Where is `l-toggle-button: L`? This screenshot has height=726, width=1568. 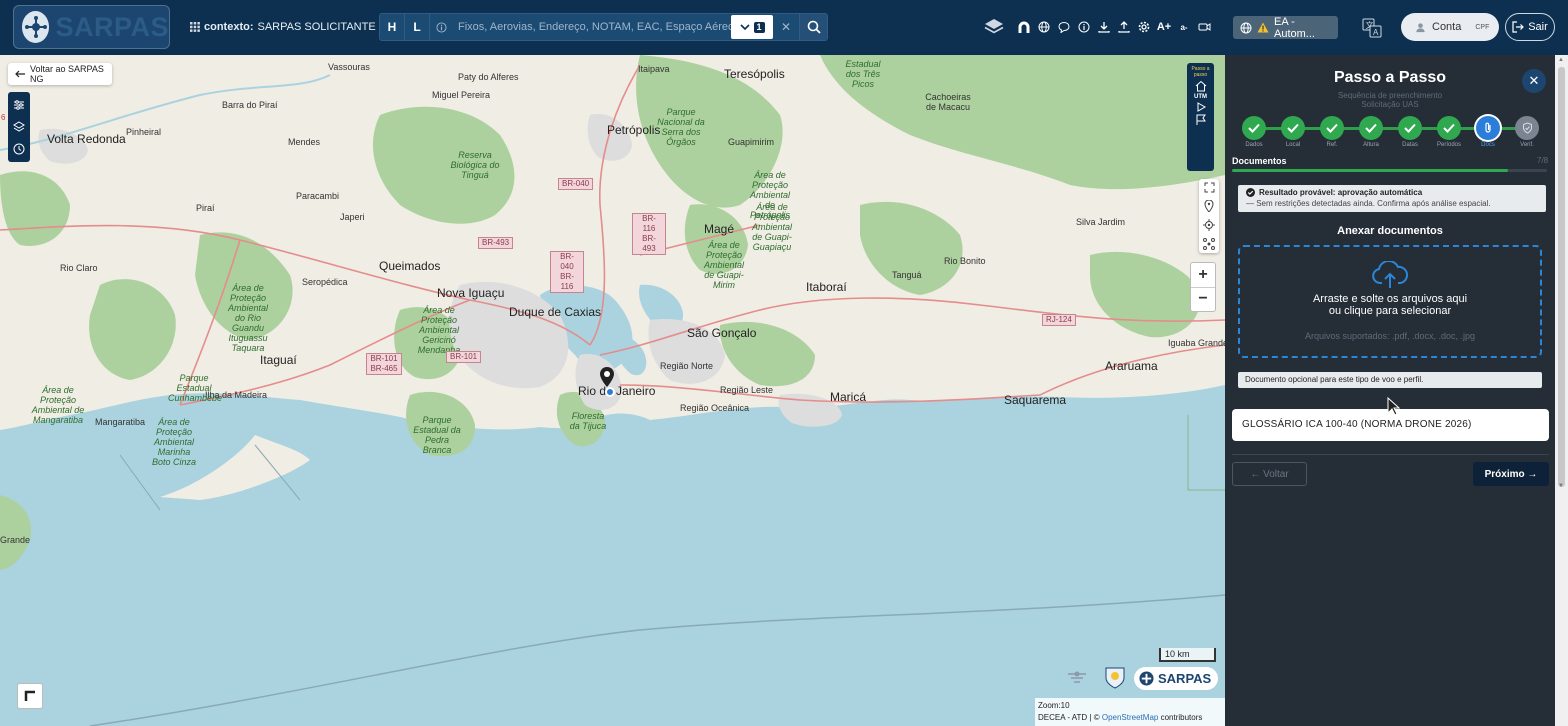
l-toggle-button: L is located at coordinates (417, 27).